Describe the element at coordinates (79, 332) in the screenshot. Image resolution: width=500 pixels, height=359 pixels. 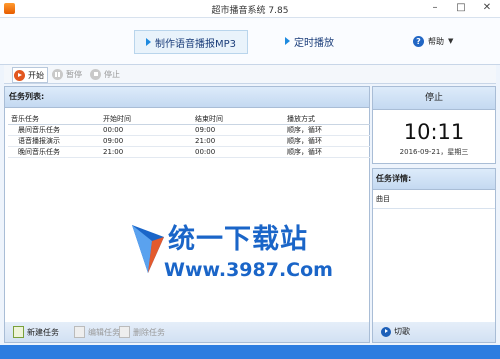
I see `edit-document-icon` at that location.